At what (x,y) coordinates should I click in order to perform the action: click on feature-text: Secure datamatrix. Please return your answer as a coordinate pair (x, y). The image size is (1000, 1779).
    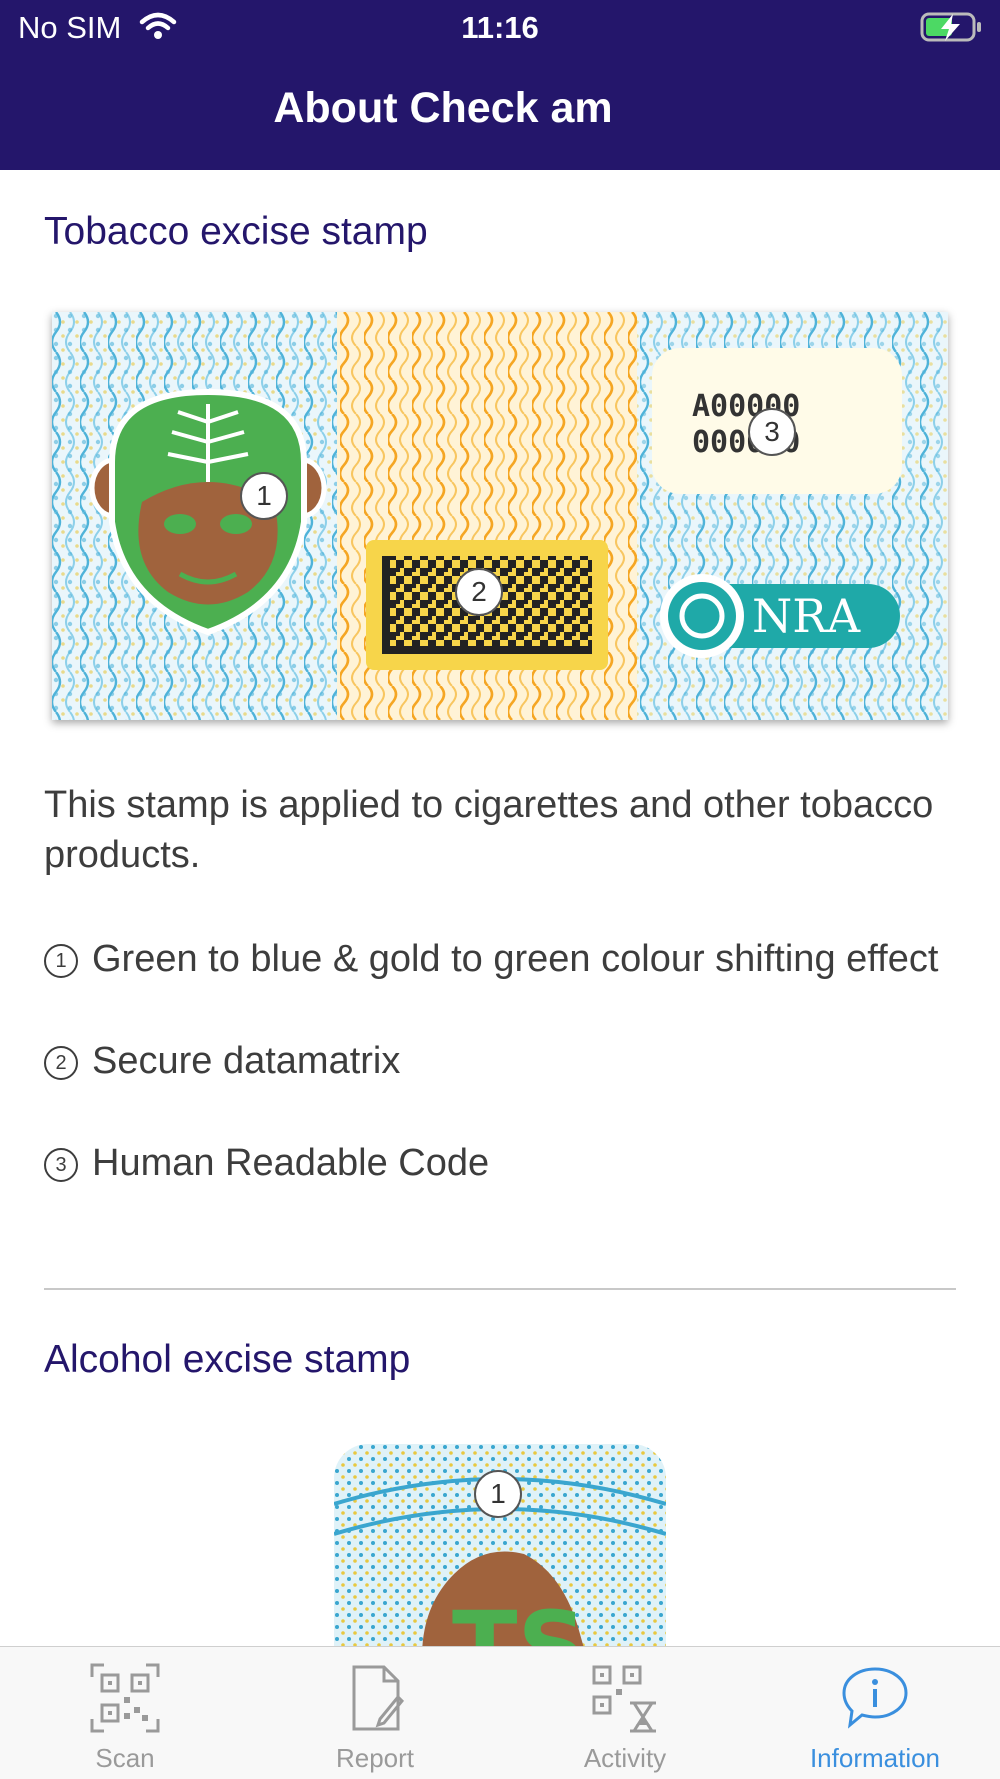
    Looking at the image, I should click on (246, 1061).